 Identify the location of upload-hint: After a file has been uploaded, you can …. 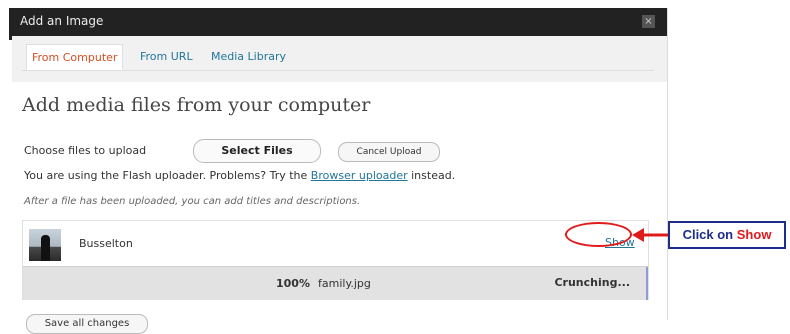
(192, 201).